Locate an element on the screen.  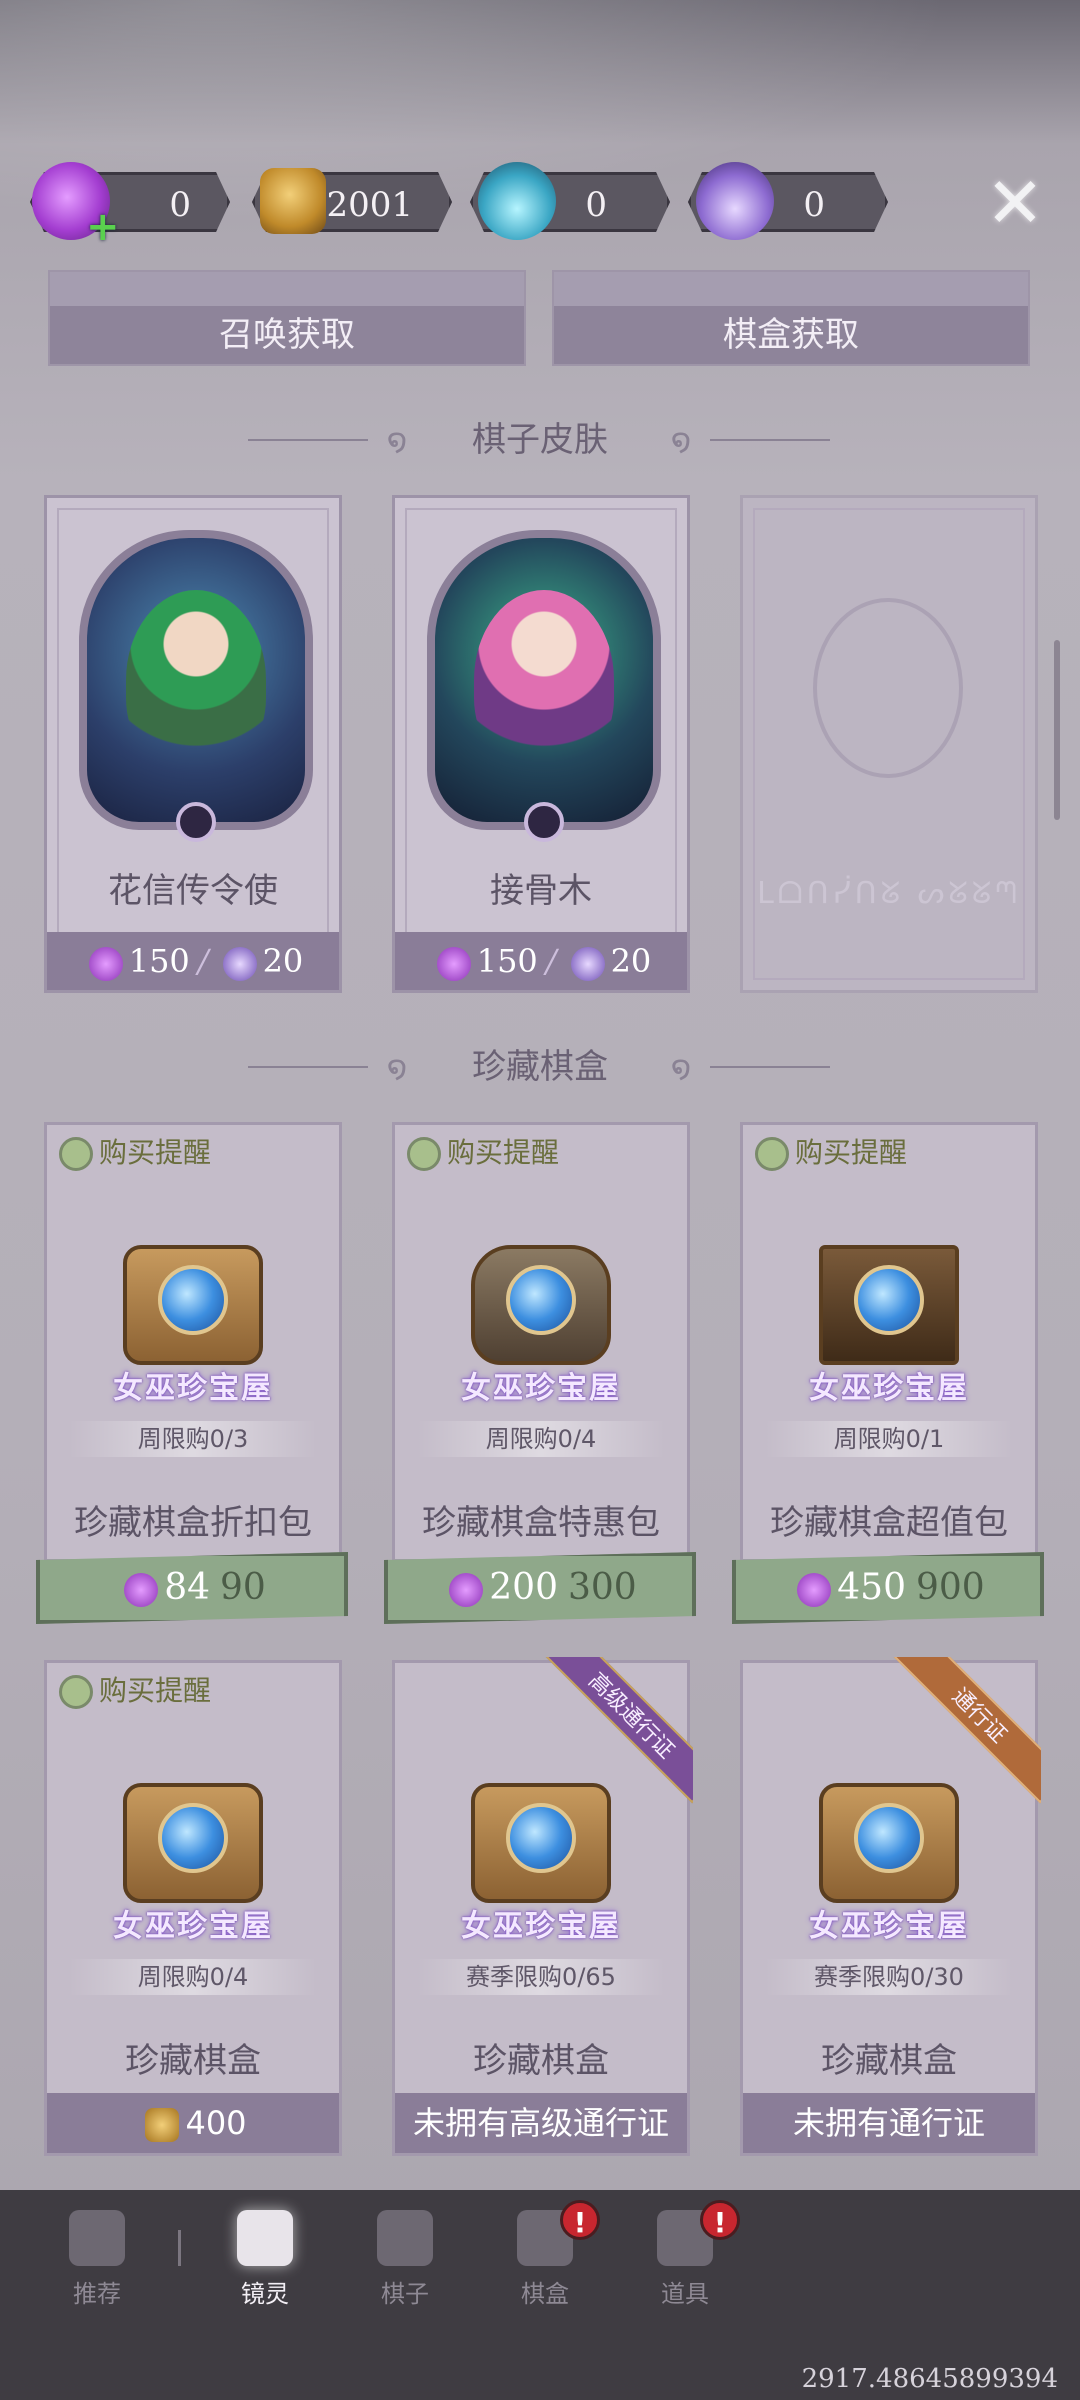
section-header-boxes: ໑ 珍藏棋盒 ໑ is located at coordinates (540, 1067).